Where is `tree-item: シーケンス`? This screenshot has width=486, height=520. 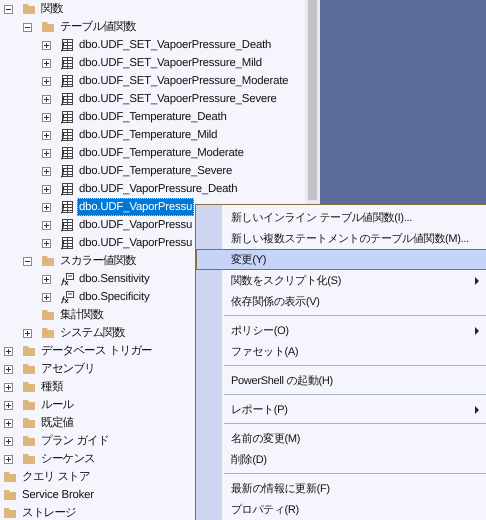 tree-item: シーケンス is located at coordinates (68, 459).